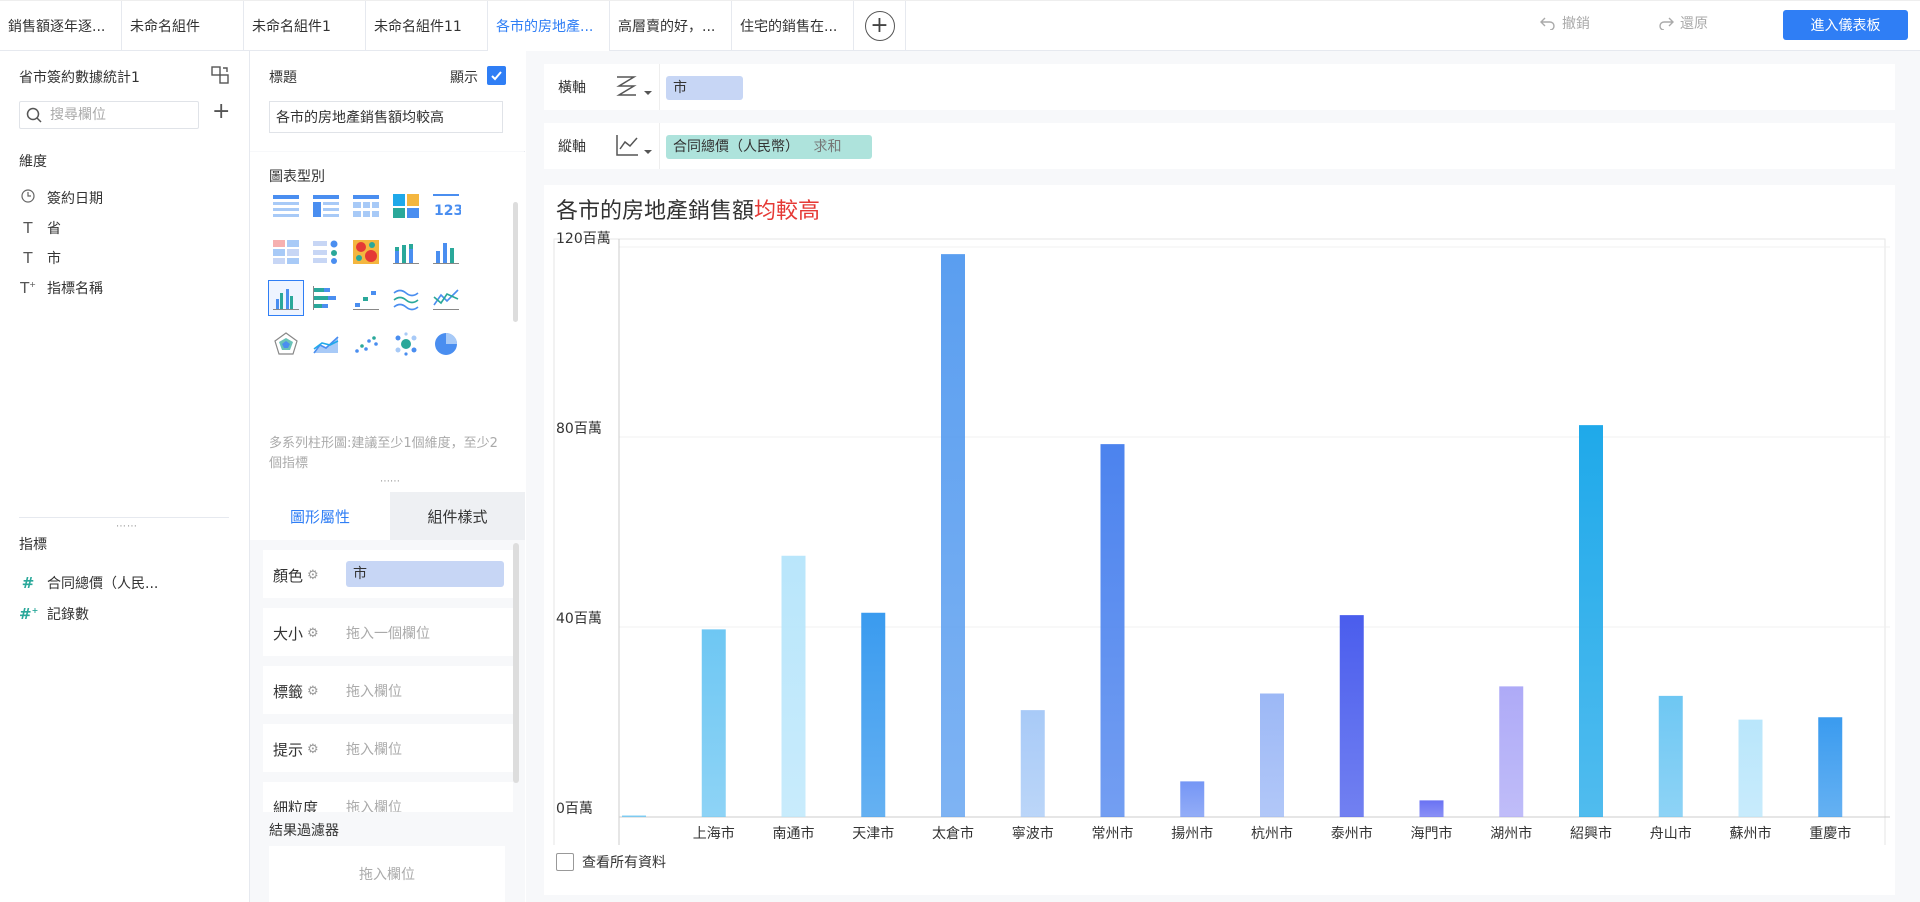 The height and width of the screenshot is (902, 1920). I want to click on cross-table-icon, so click(366, 206).